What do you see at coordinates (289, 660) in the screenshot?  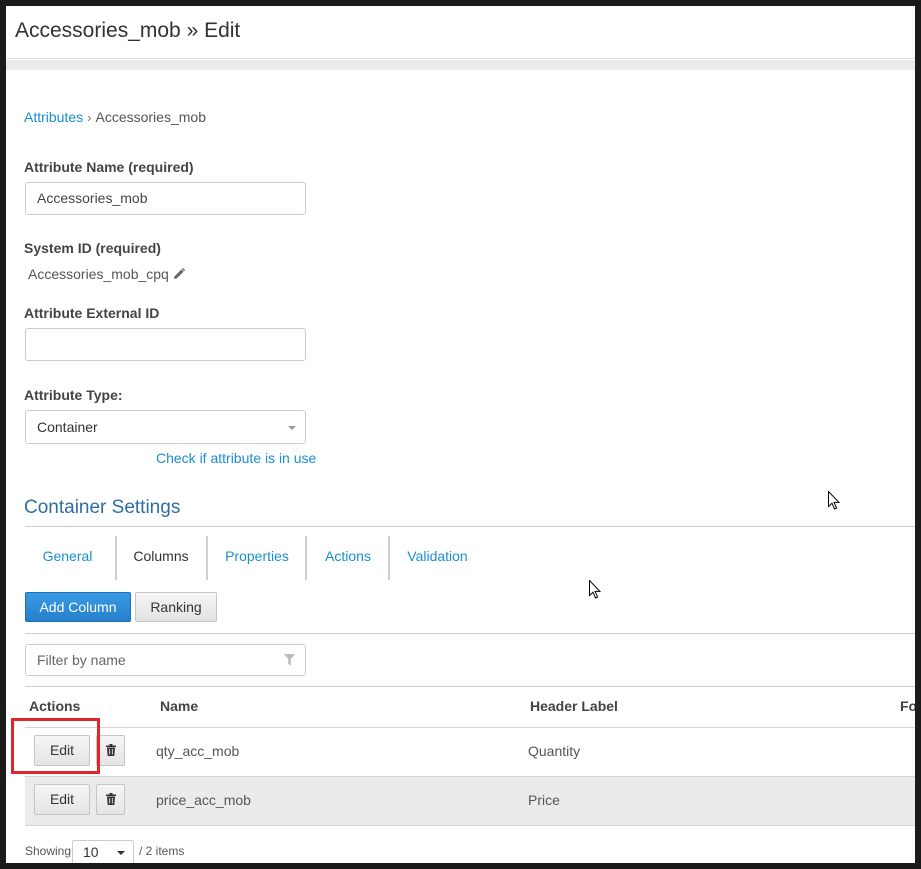 I see `filter-icon` at bounding box center [289, 660].